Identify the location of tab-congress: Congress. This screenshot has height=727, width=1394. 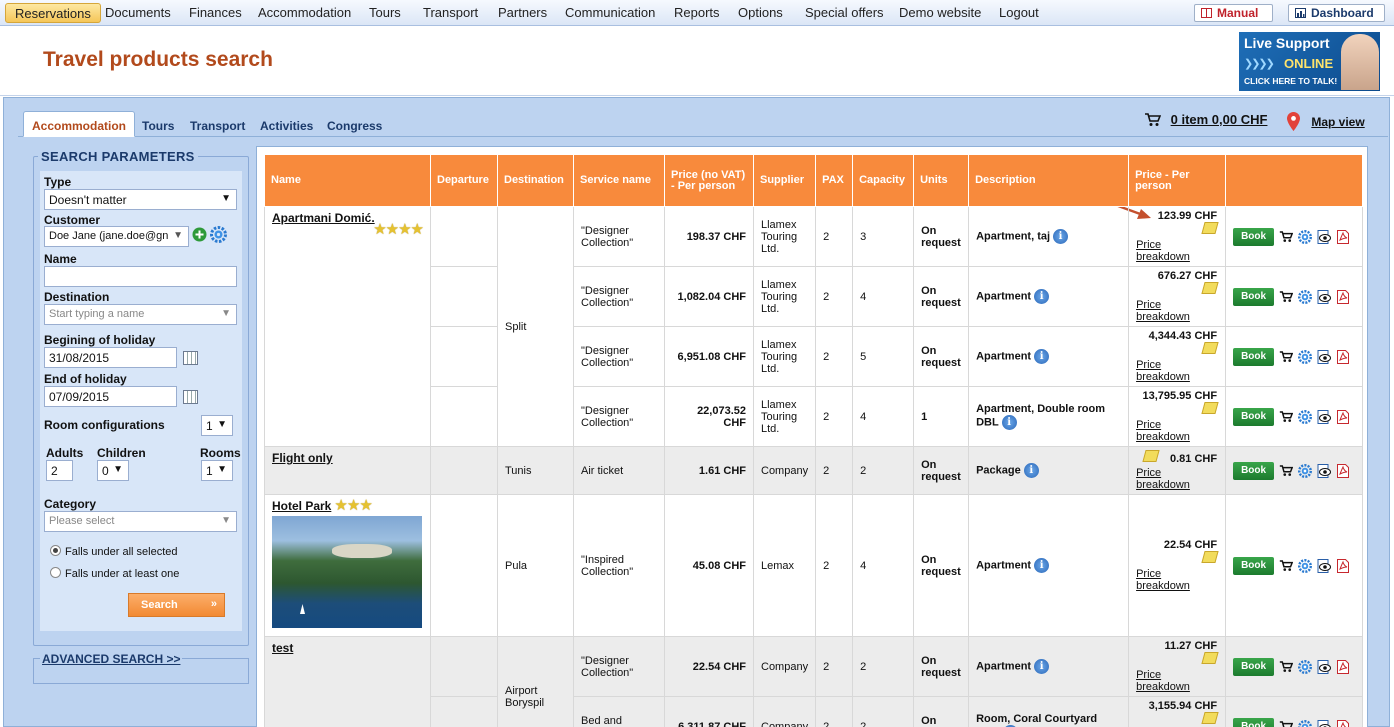
(354, 126).